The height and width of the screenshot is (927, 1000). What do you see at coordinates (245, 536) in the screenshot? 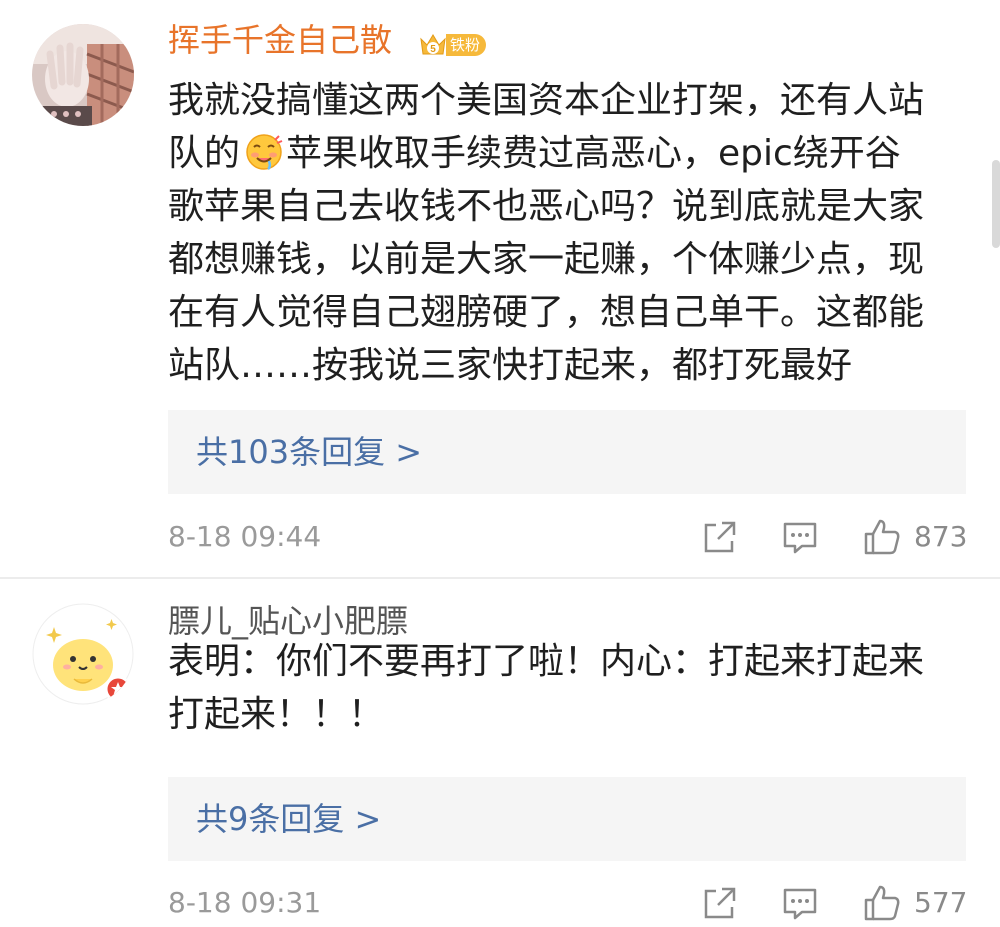
I see `timestamp: 8-18 09:44` at bounding box center [245, 536].